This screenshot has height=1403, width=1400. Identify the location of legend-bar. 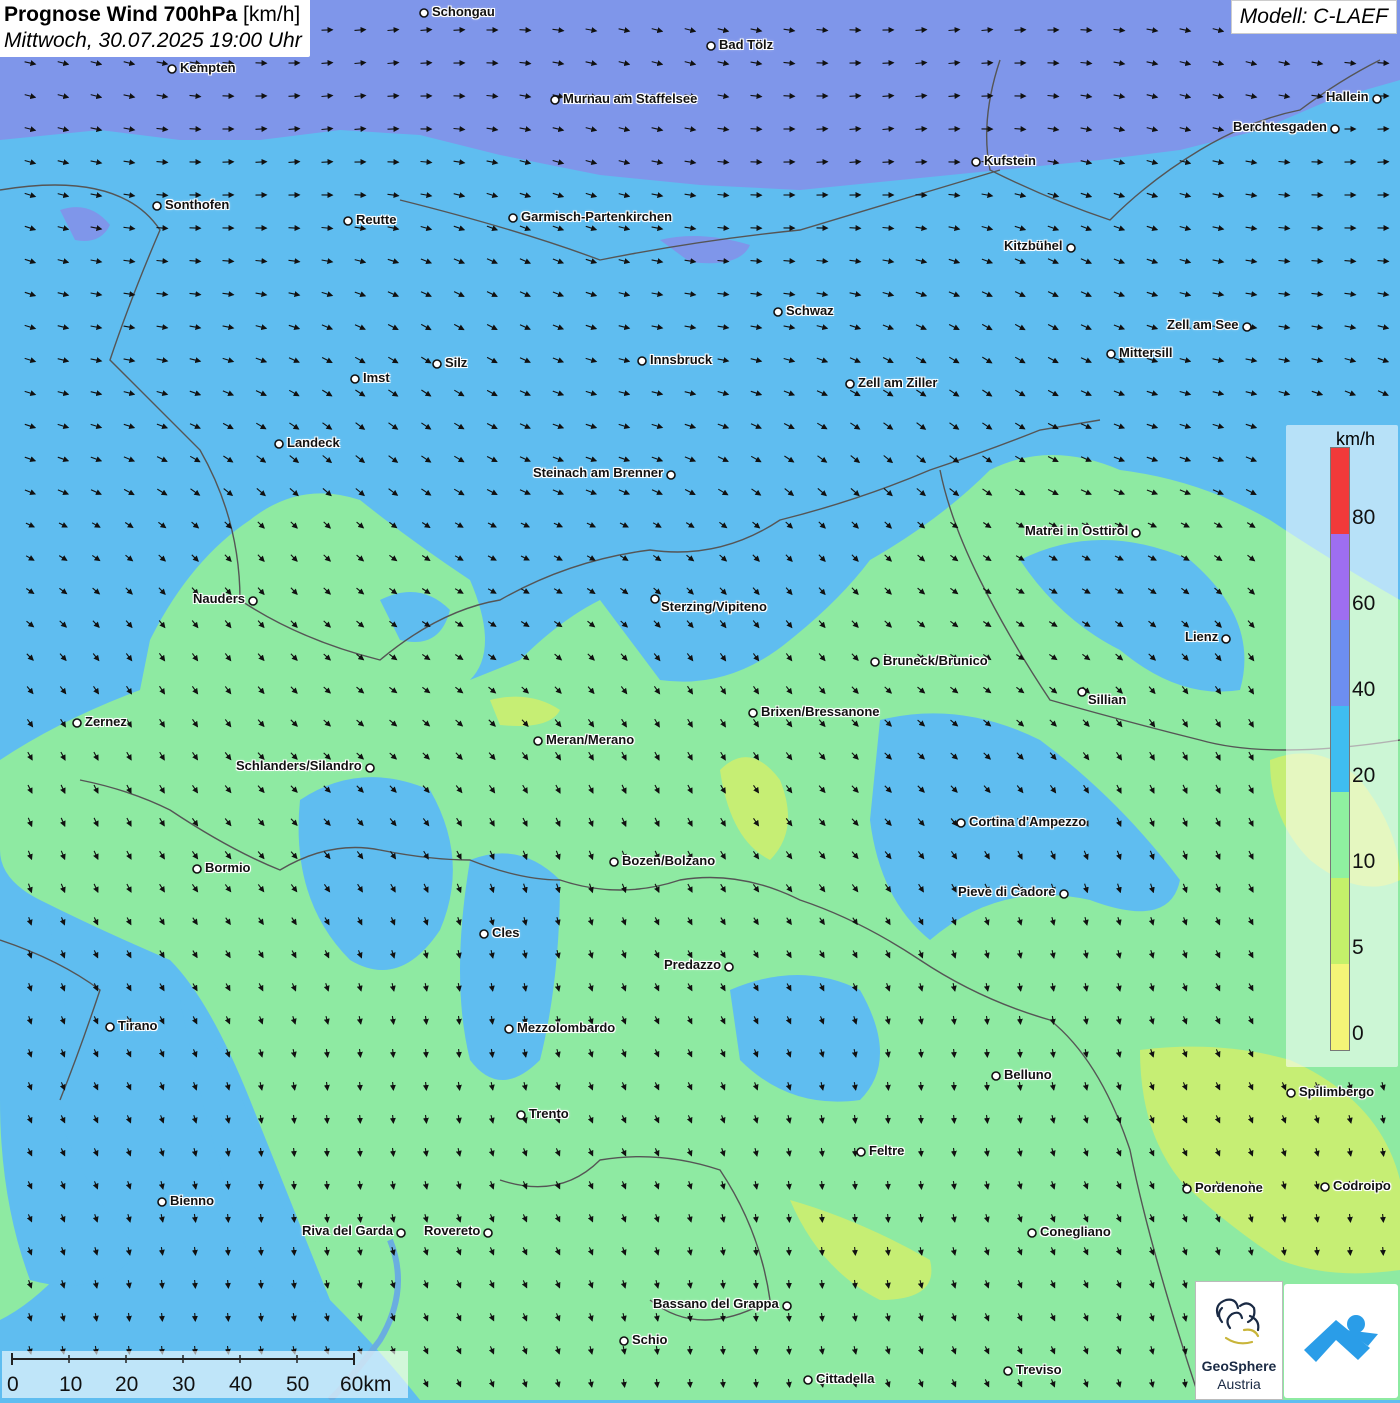
(1340, 749).